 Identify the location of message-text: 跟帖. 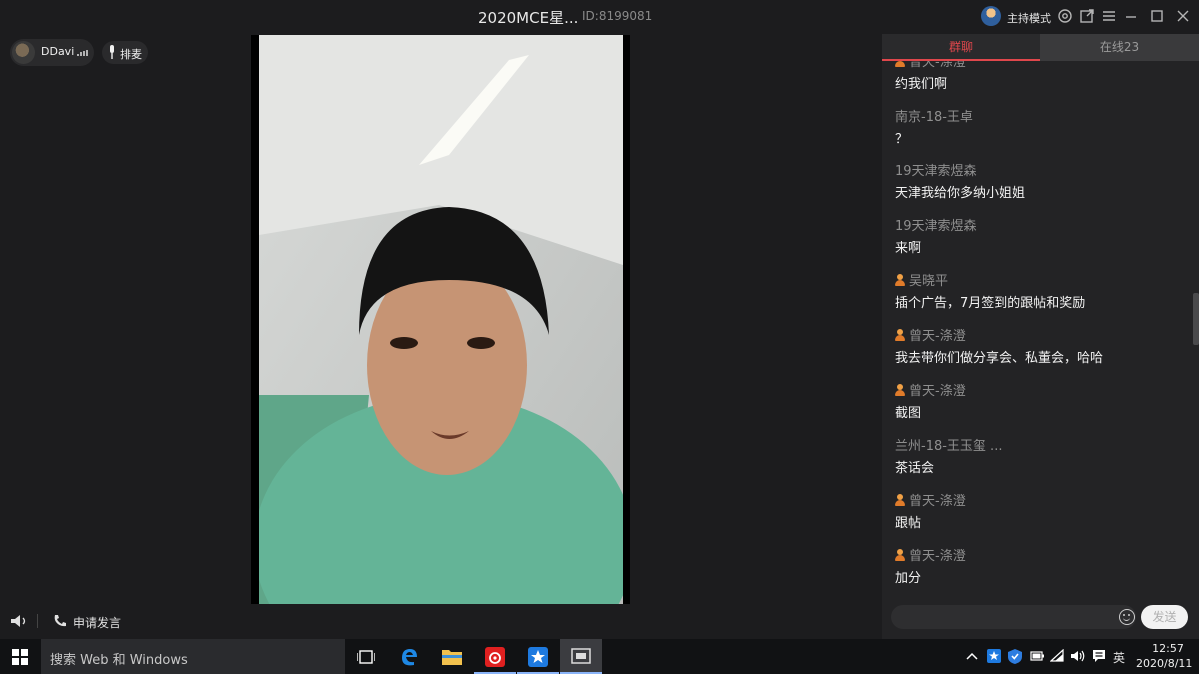
(908, 523).